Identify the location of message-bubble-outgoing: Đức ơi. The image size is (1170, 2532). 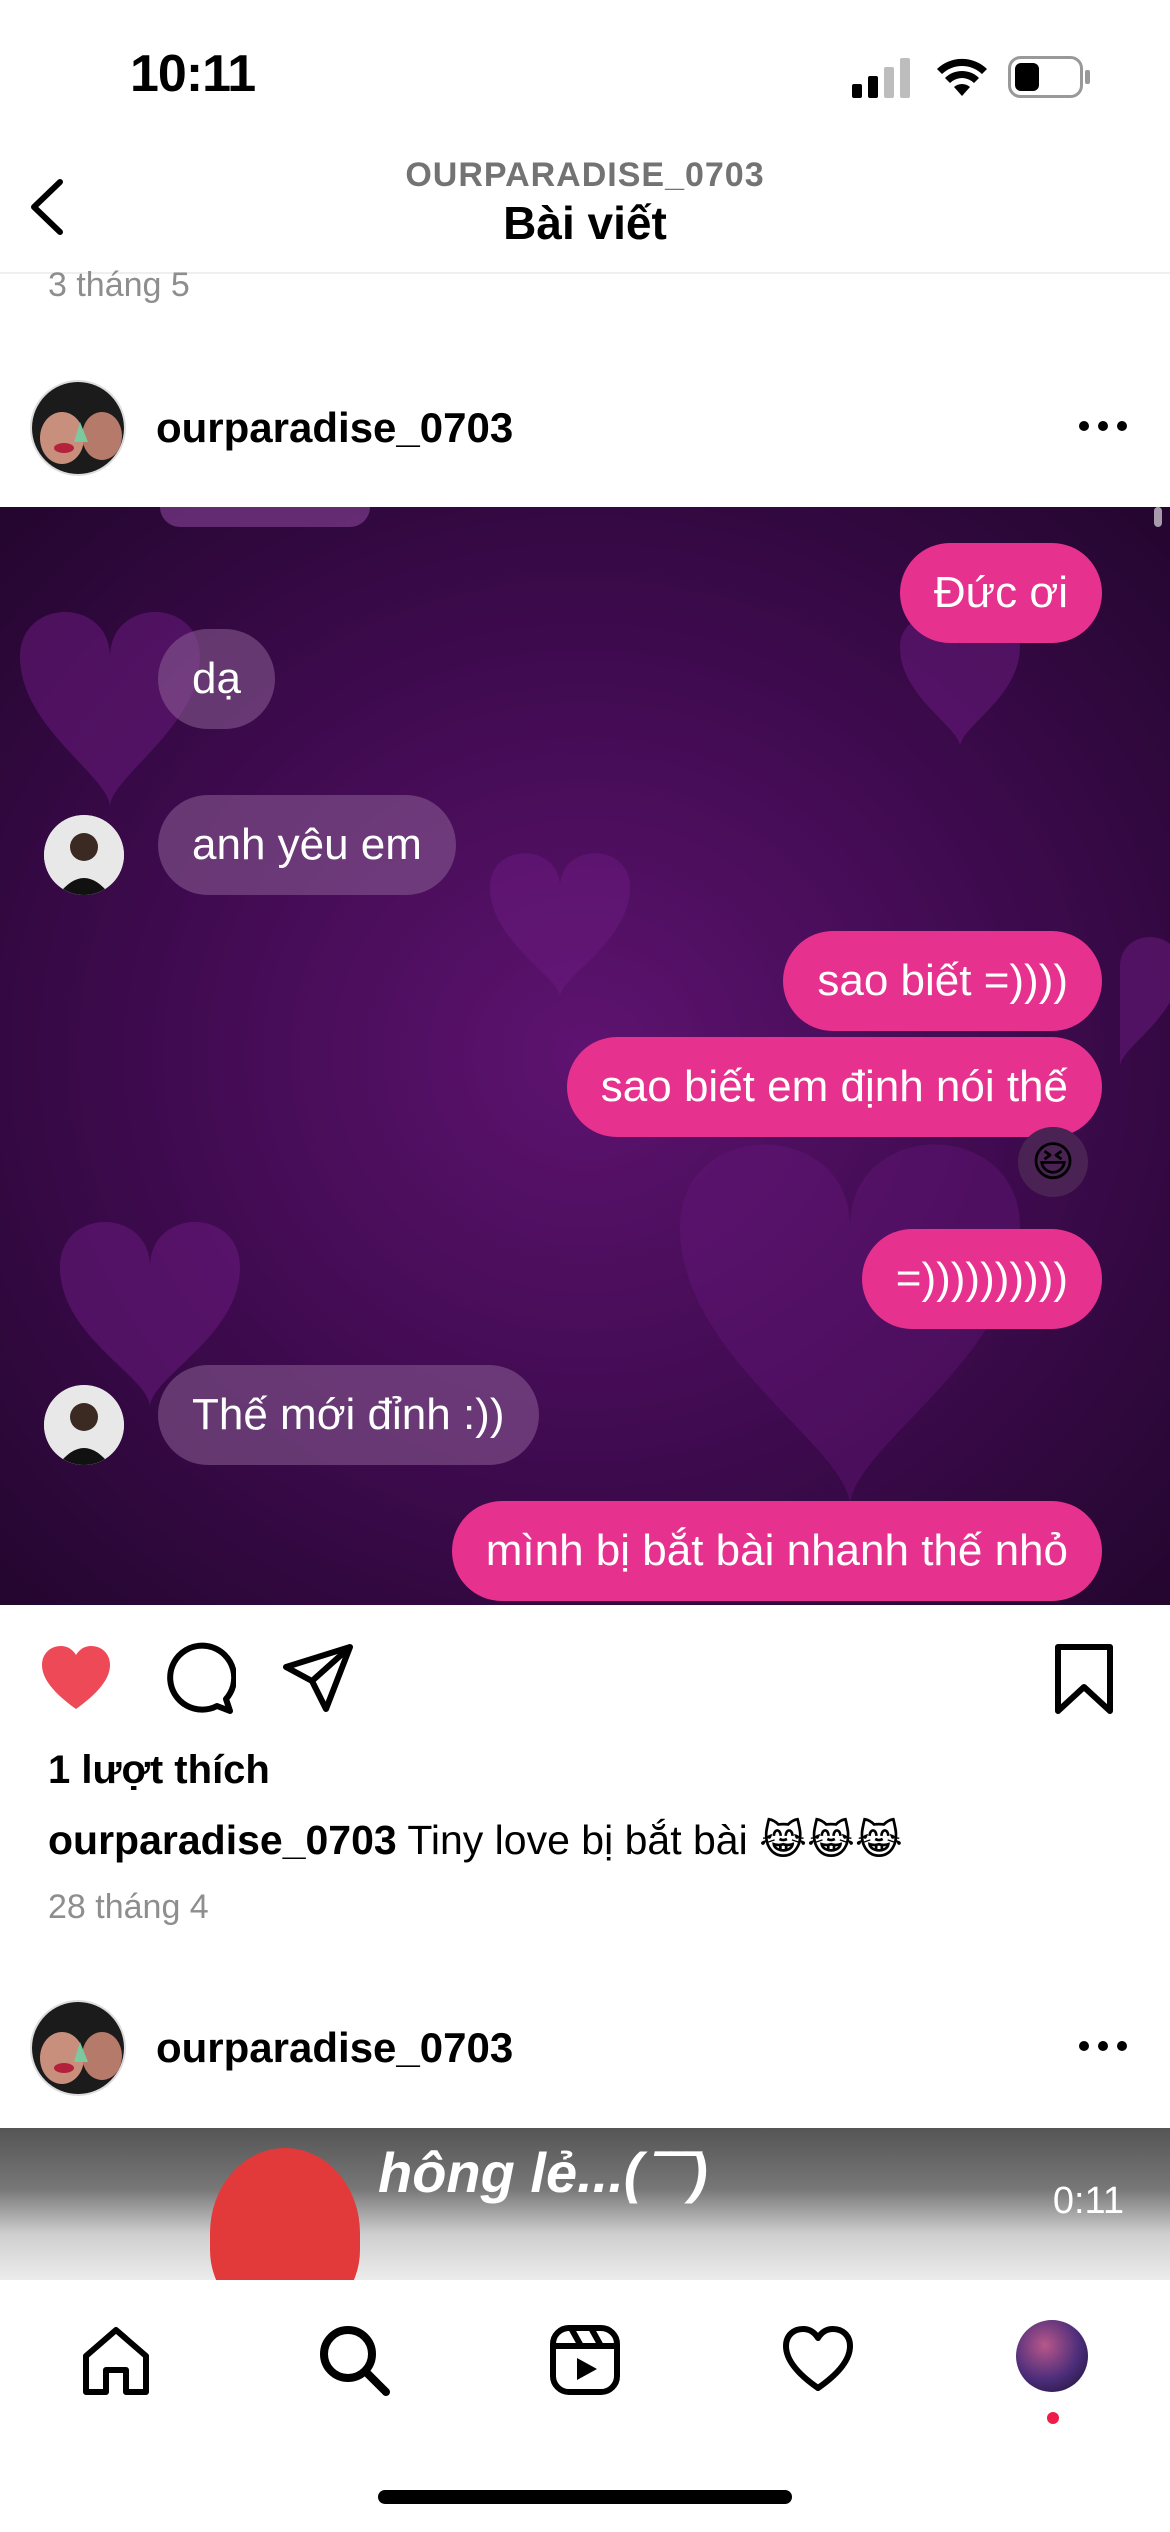
(1000, 593).